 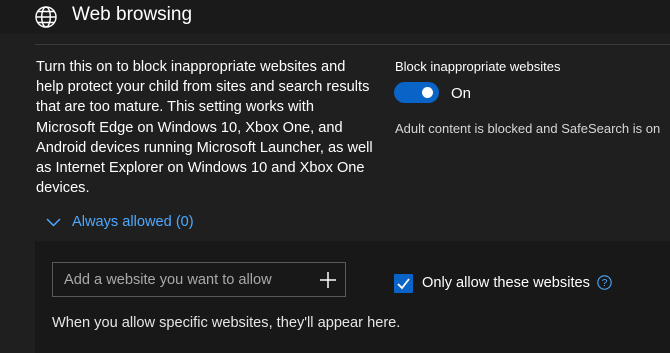 I want to click on globe-icon, so click(x=46, y=17).